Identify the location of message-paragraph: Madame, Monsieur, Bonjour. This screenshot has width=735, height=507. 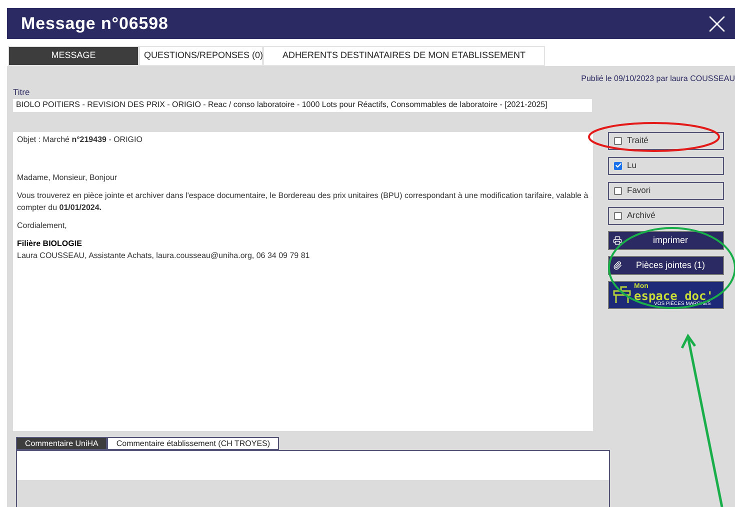
(67, 178).